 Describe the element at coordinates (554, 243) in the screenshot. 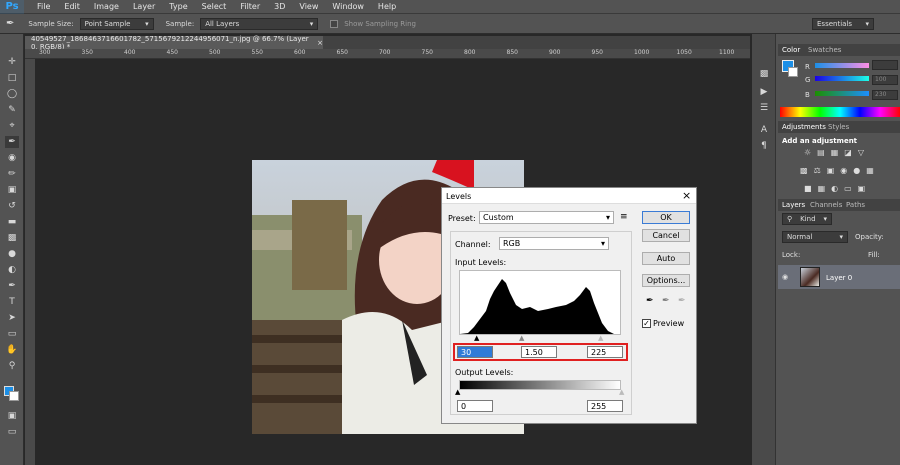

I see `channel-select: RGB ▾` at that location.